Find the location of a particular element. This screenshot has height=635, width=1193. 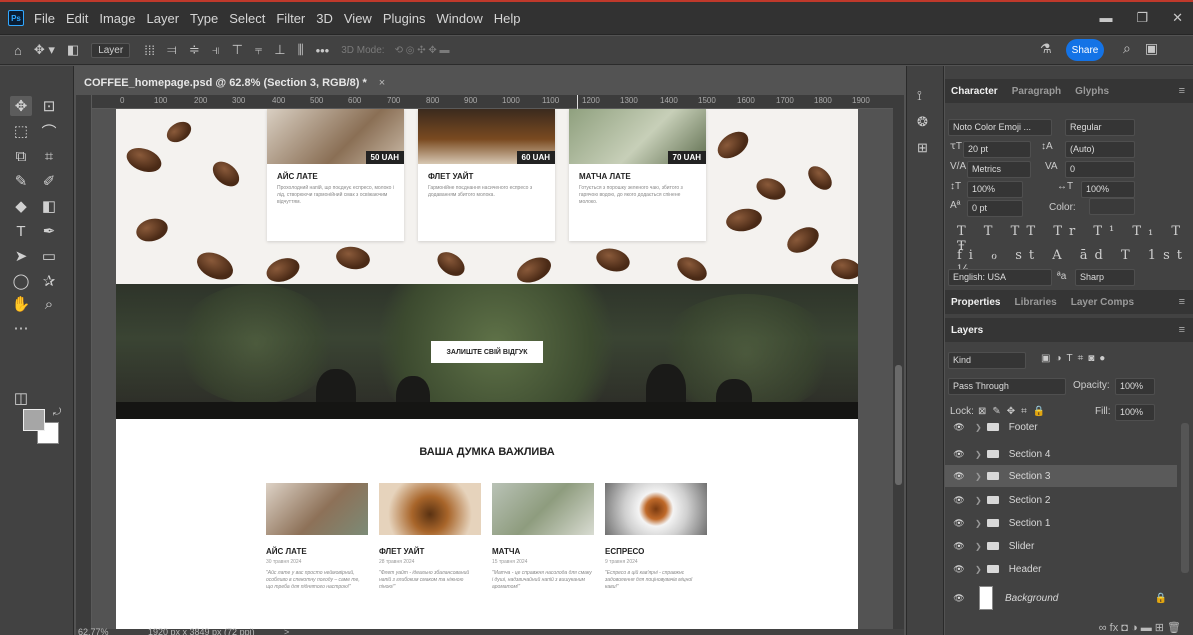

menu-type: Type is located at coordinates (204, 18).